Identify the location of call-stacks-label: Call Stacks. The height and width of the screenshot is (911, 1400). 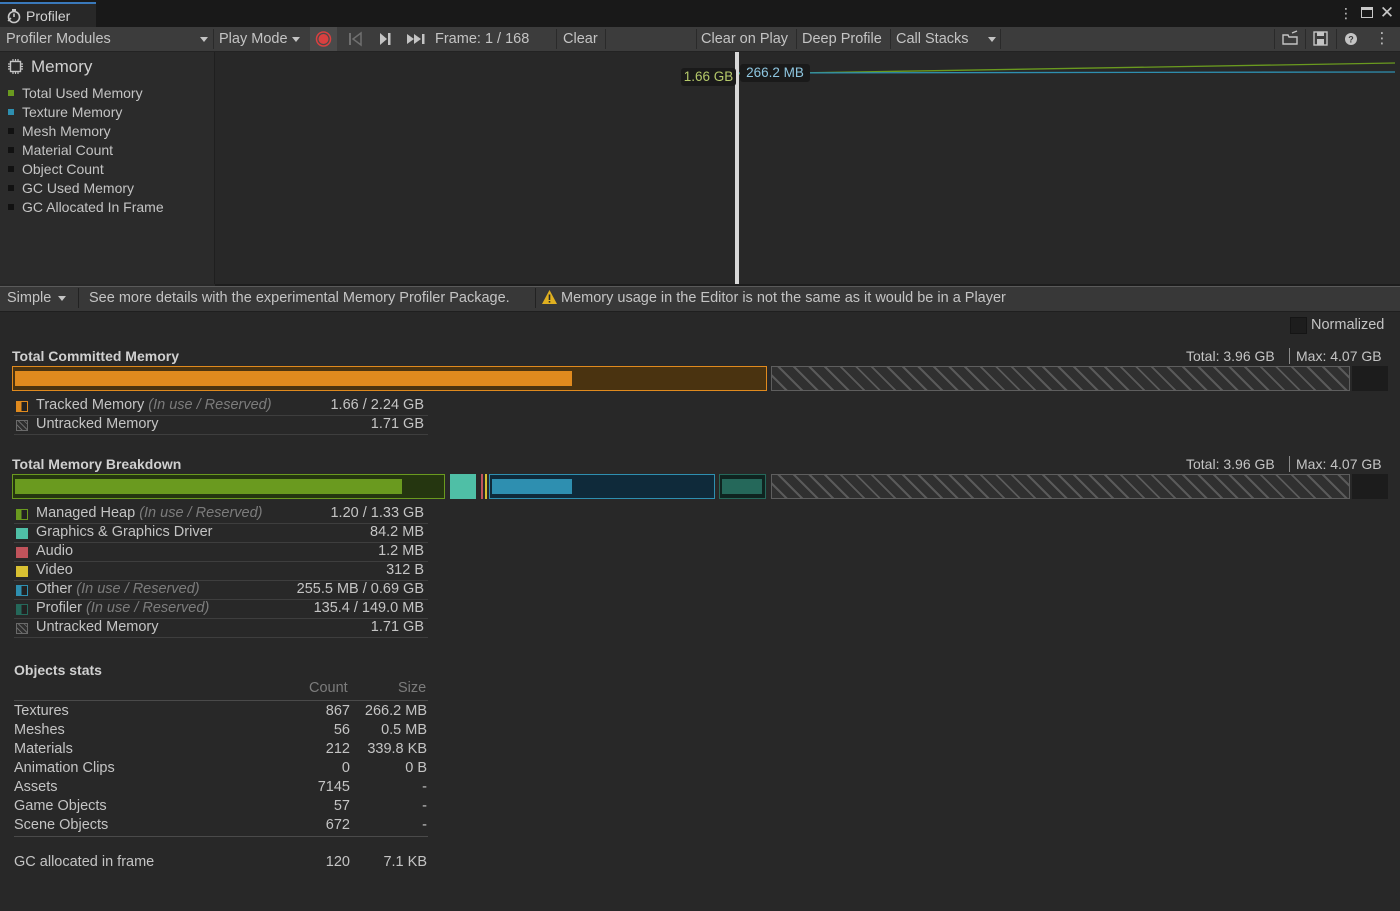
(932, 39).